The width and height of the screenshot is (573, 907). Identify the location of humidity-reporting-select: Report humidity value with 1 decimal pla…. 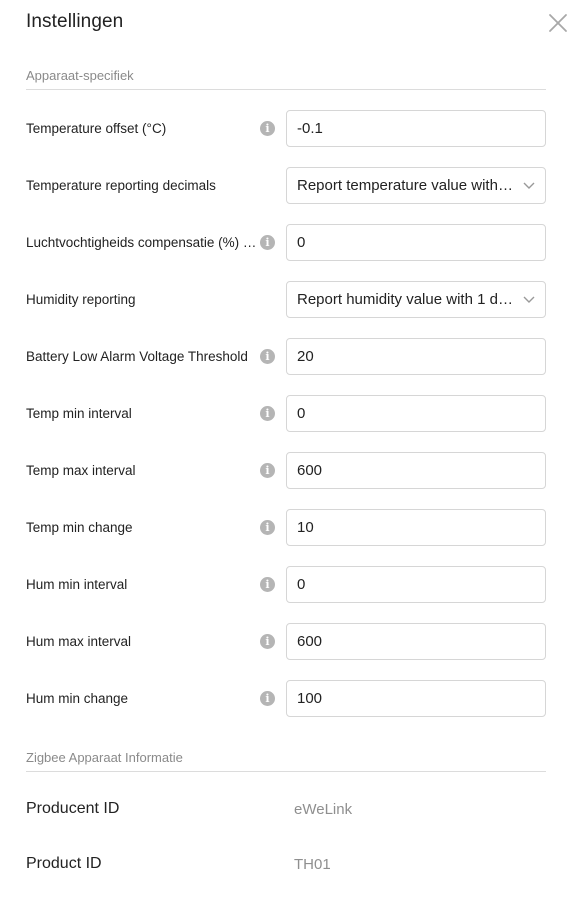
(416, 299).